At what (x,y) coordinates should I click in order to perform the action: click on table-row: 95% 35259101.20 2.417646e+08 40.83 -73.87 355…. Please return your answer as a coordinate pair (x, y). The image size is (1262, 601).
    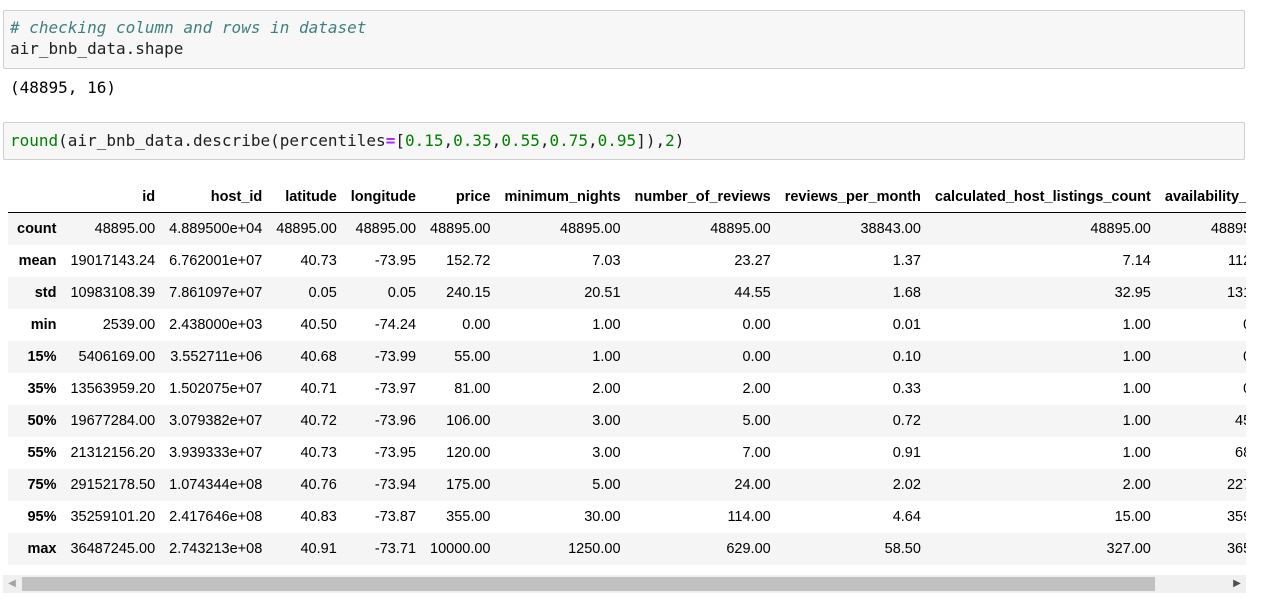
    Looking at the image, I should click on (627, 517).